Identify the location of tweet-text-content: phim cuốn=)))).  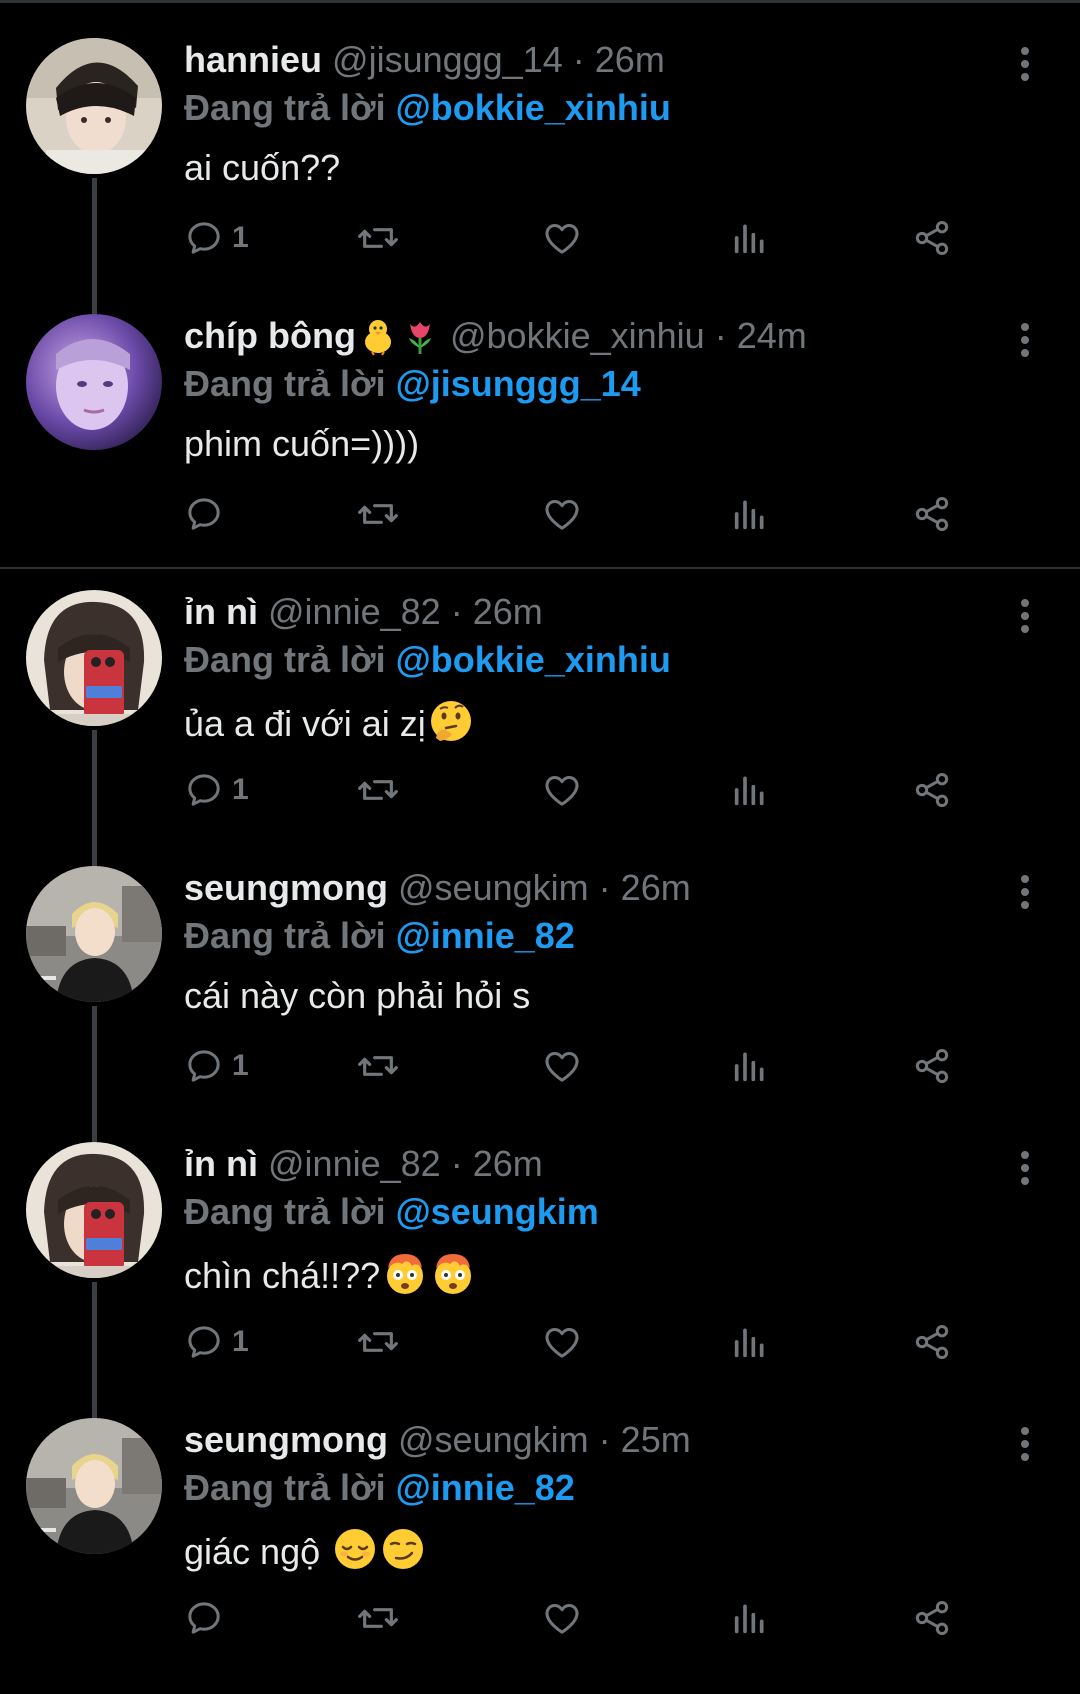
(302, 443).